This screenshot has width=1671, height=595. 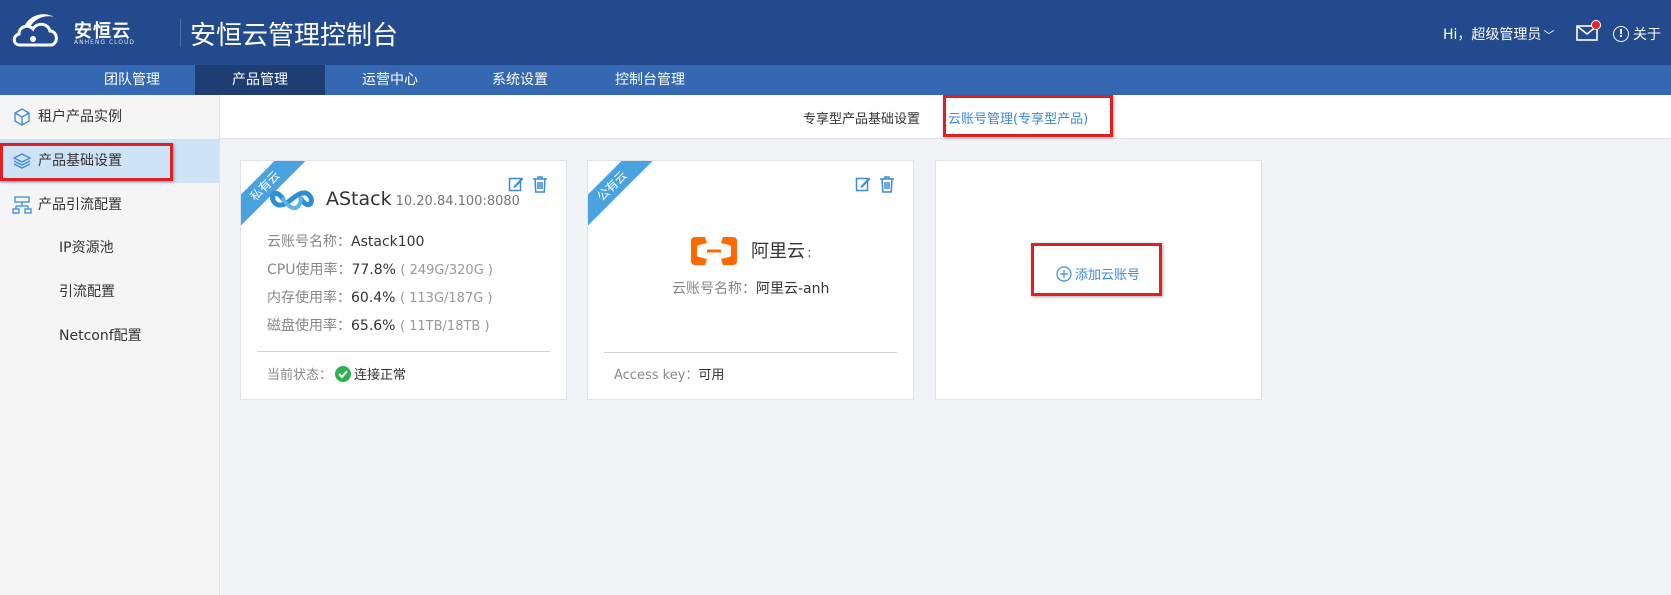 I want to click on card-title: 阿里云:, so click(x=781, y=250).